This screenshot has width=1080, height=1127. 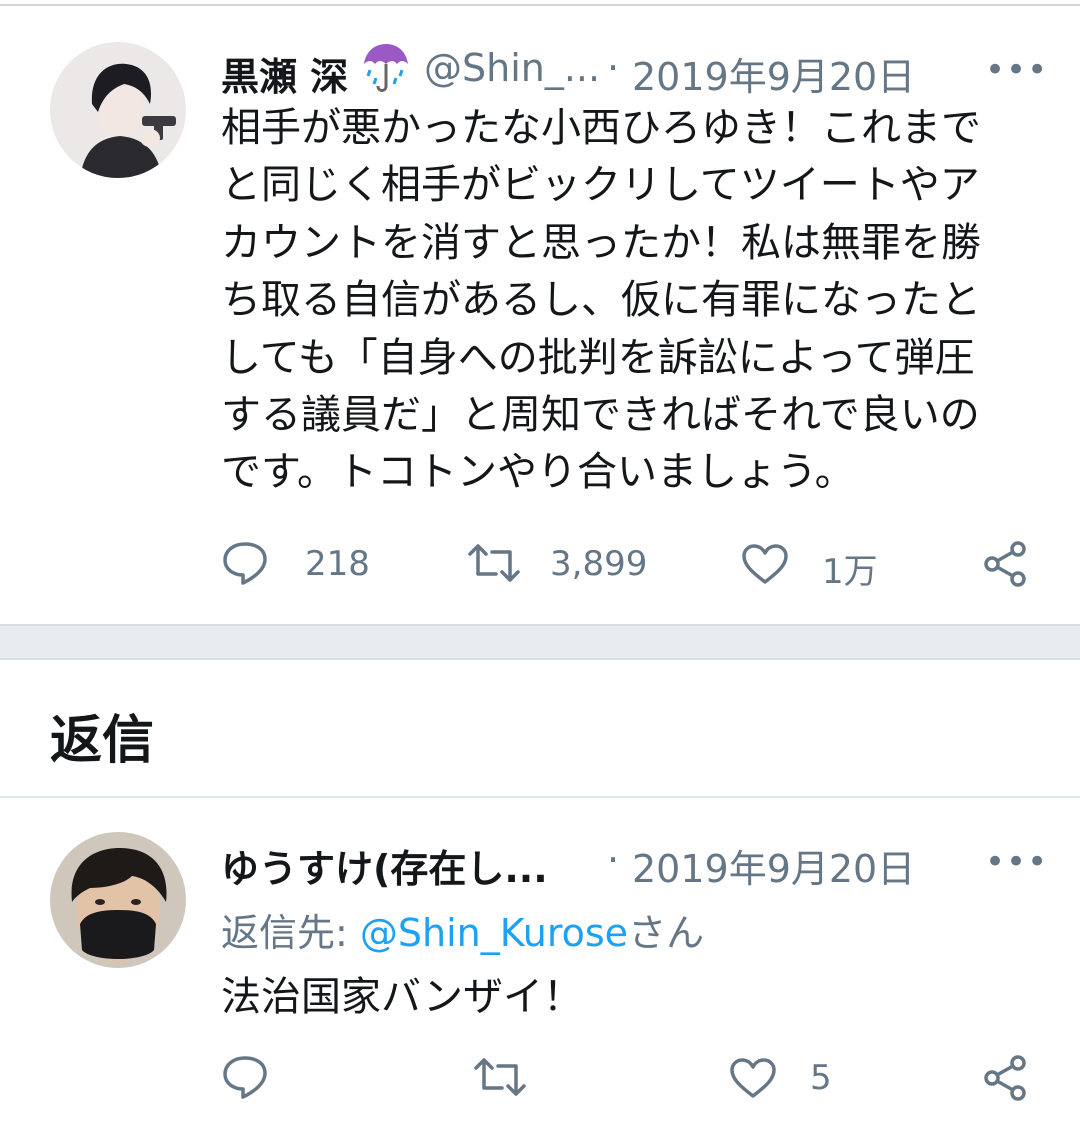 I want to click on reply-more-icon: •••, so click(x=1016, y=862).